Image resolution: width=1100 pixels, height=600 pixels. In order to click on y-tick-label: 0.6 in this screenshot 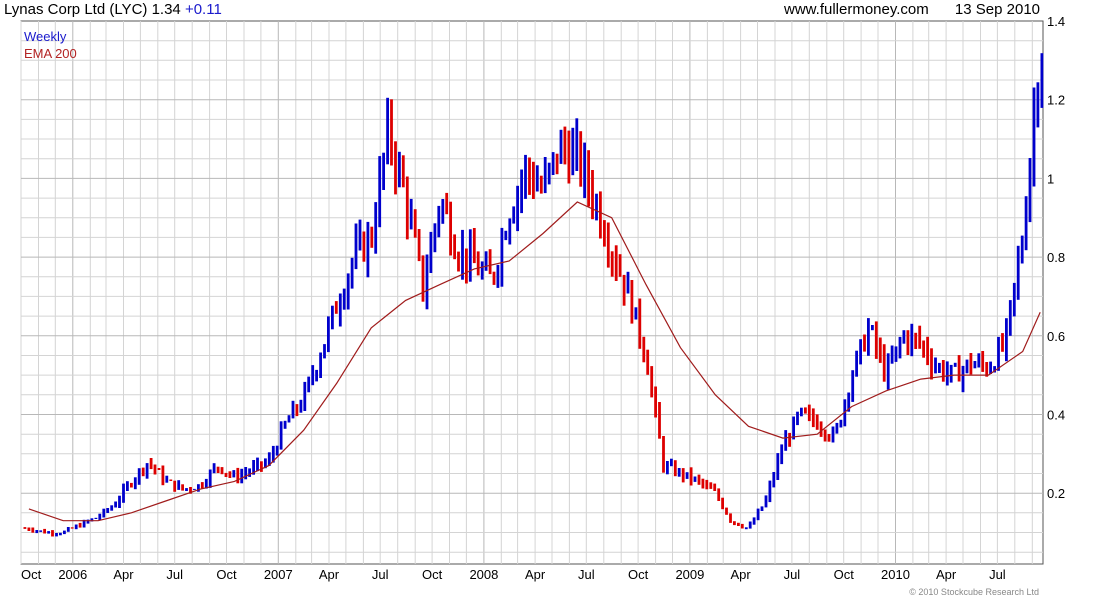, I will do `click(1056, 336)`.